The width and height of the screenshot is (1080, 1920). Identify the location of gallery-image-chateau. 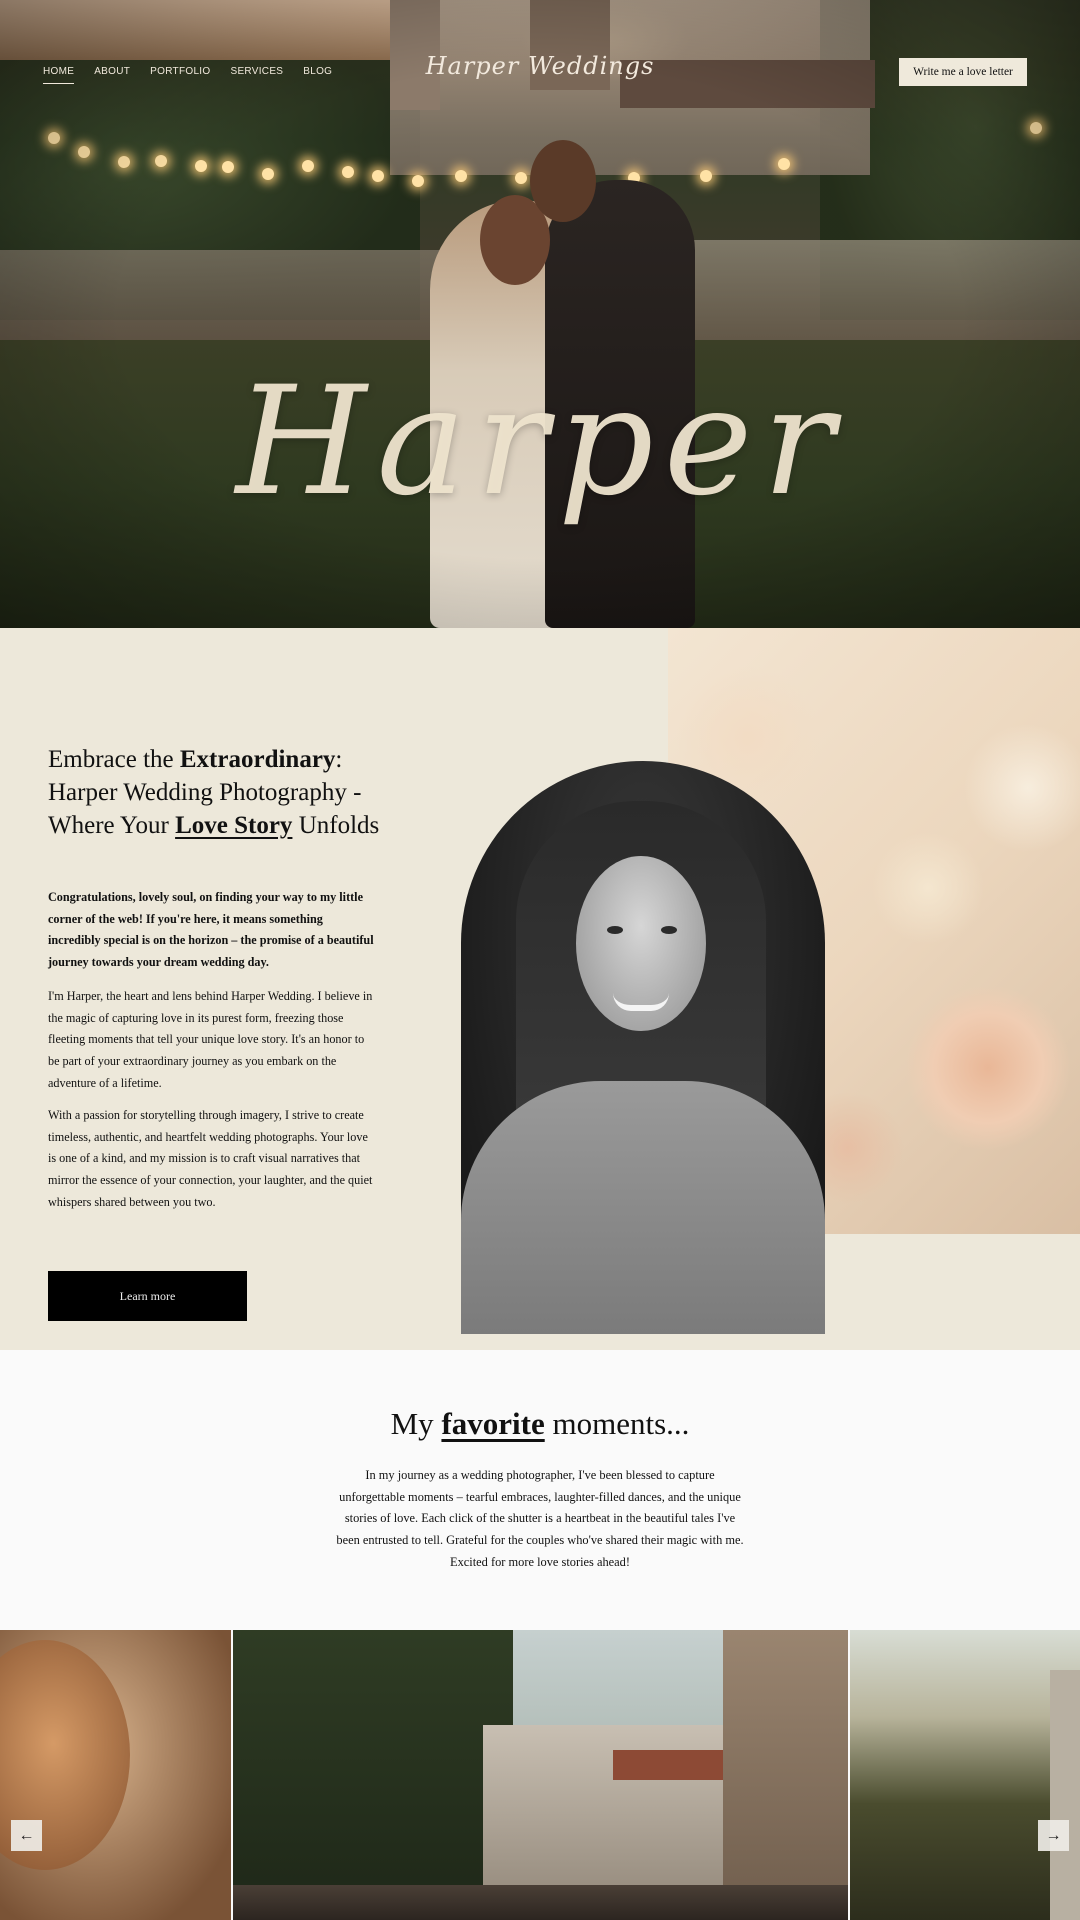
(540, 1775).